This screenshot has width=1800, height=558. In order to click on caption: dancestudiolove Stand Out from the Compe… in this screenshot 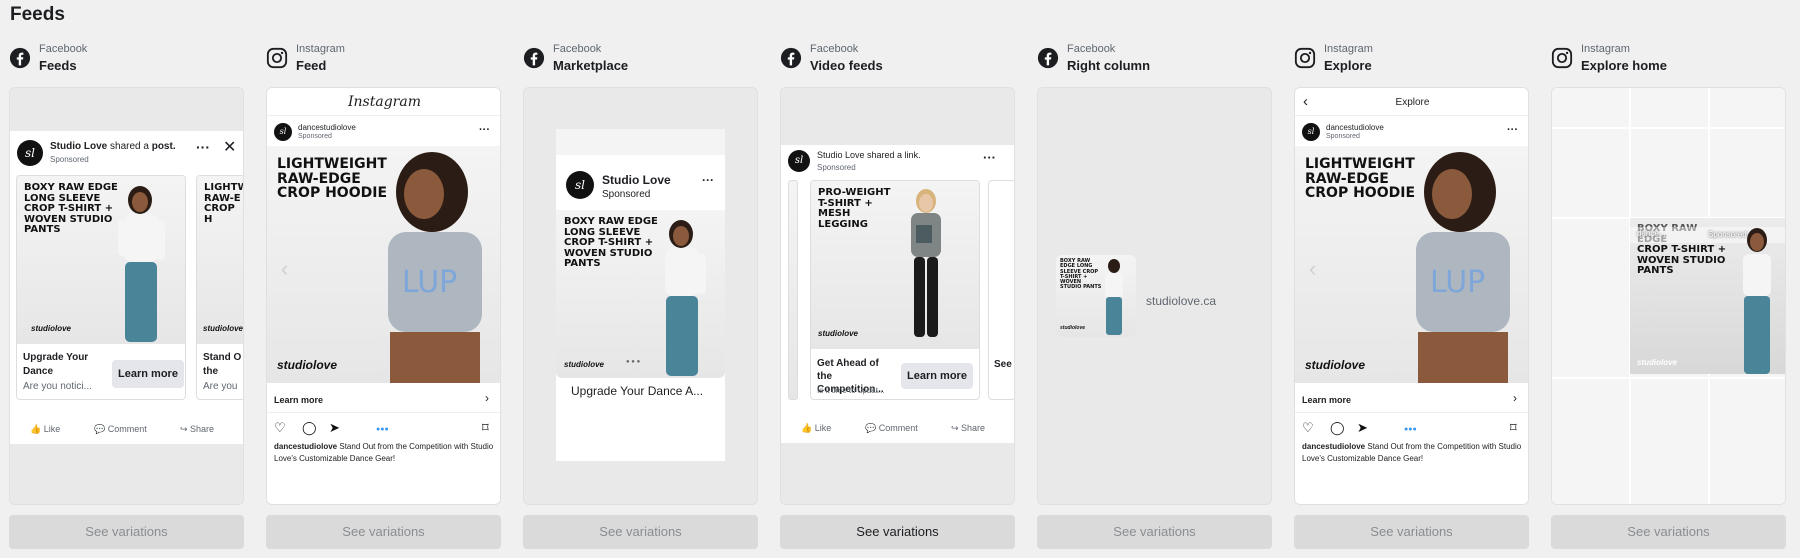, I will do `click(384, 452)`.